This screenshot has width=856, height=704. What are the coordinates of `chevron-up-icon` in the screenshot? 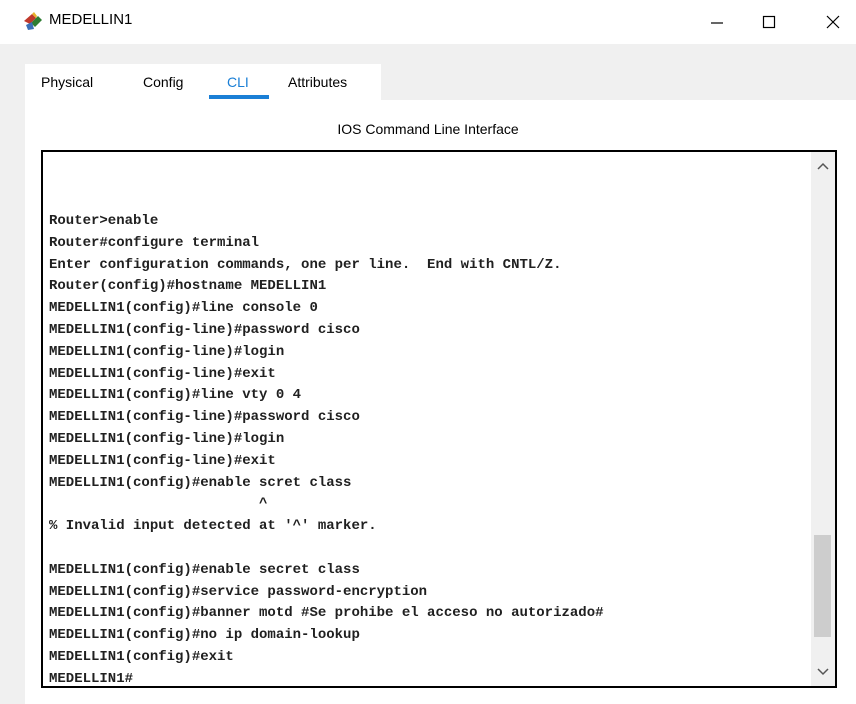 It's located at (823, 166).